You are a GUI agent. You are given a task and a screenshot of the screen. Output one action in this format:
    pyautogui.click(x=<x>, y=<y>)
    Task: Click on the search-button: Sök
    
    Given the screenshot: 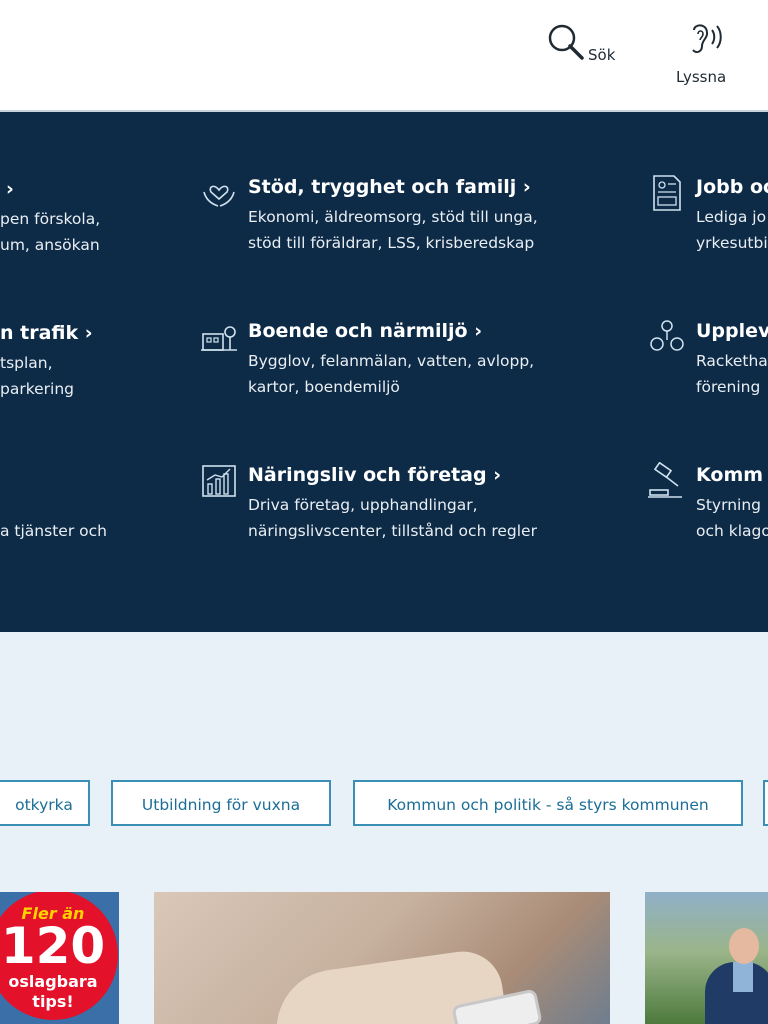 What is the action you would take?
    pyautogui.click(x=586, y=45)
    